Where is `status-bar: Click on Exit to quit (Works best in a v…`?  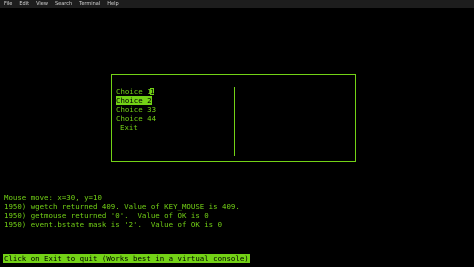 status-bar: Click on Exit to quit (Works best in a v… is located at coordinates (126, 258).